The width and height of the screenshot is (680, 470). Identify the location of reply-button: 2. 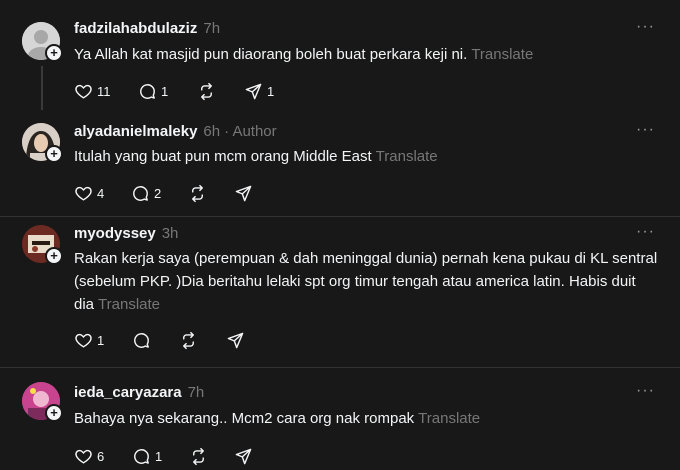
(146, 193).